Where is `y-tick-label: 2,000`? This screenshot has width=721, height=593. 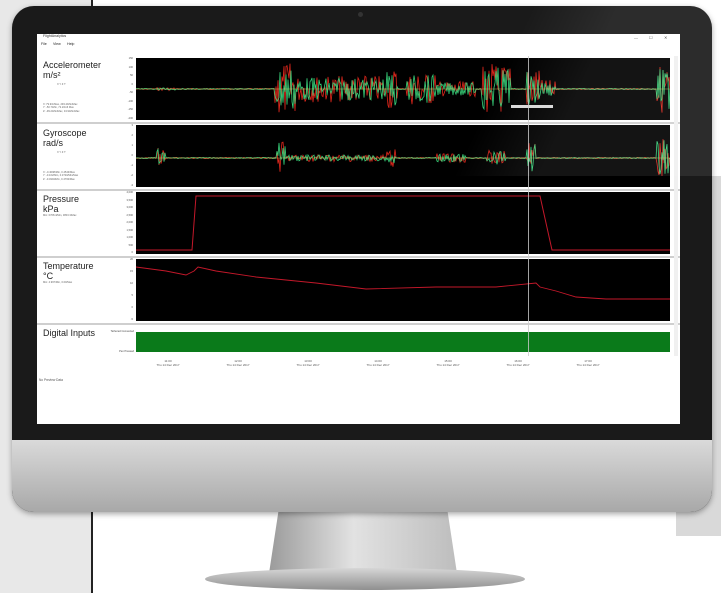 y-tick-label: 2,000 is located at coordinates (130, 222).